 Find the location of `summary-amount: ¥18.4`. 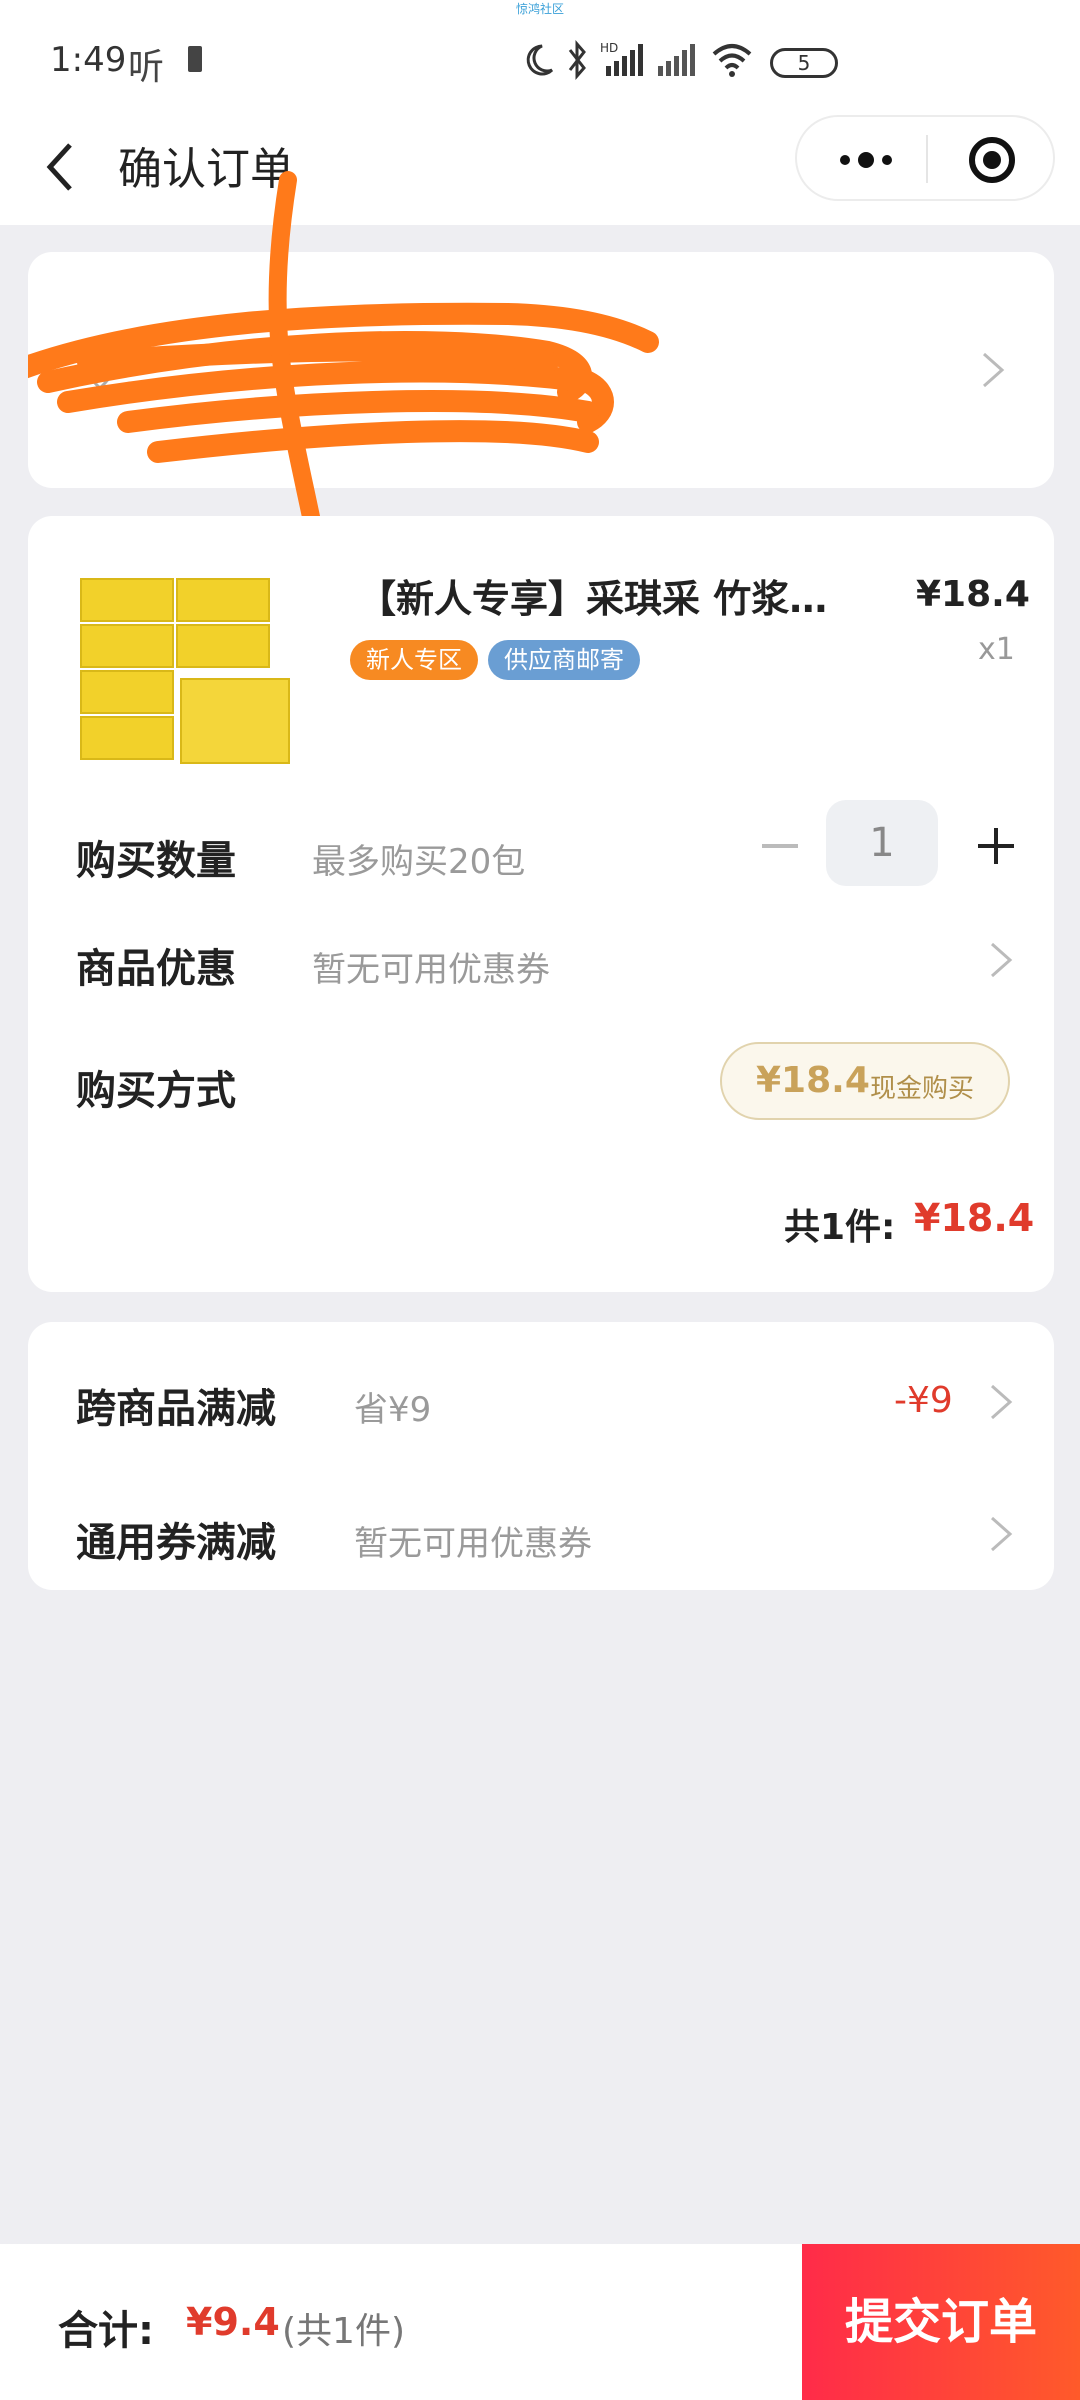

summary-amount: ¥18.4 is located at coordinates (974, 1218).